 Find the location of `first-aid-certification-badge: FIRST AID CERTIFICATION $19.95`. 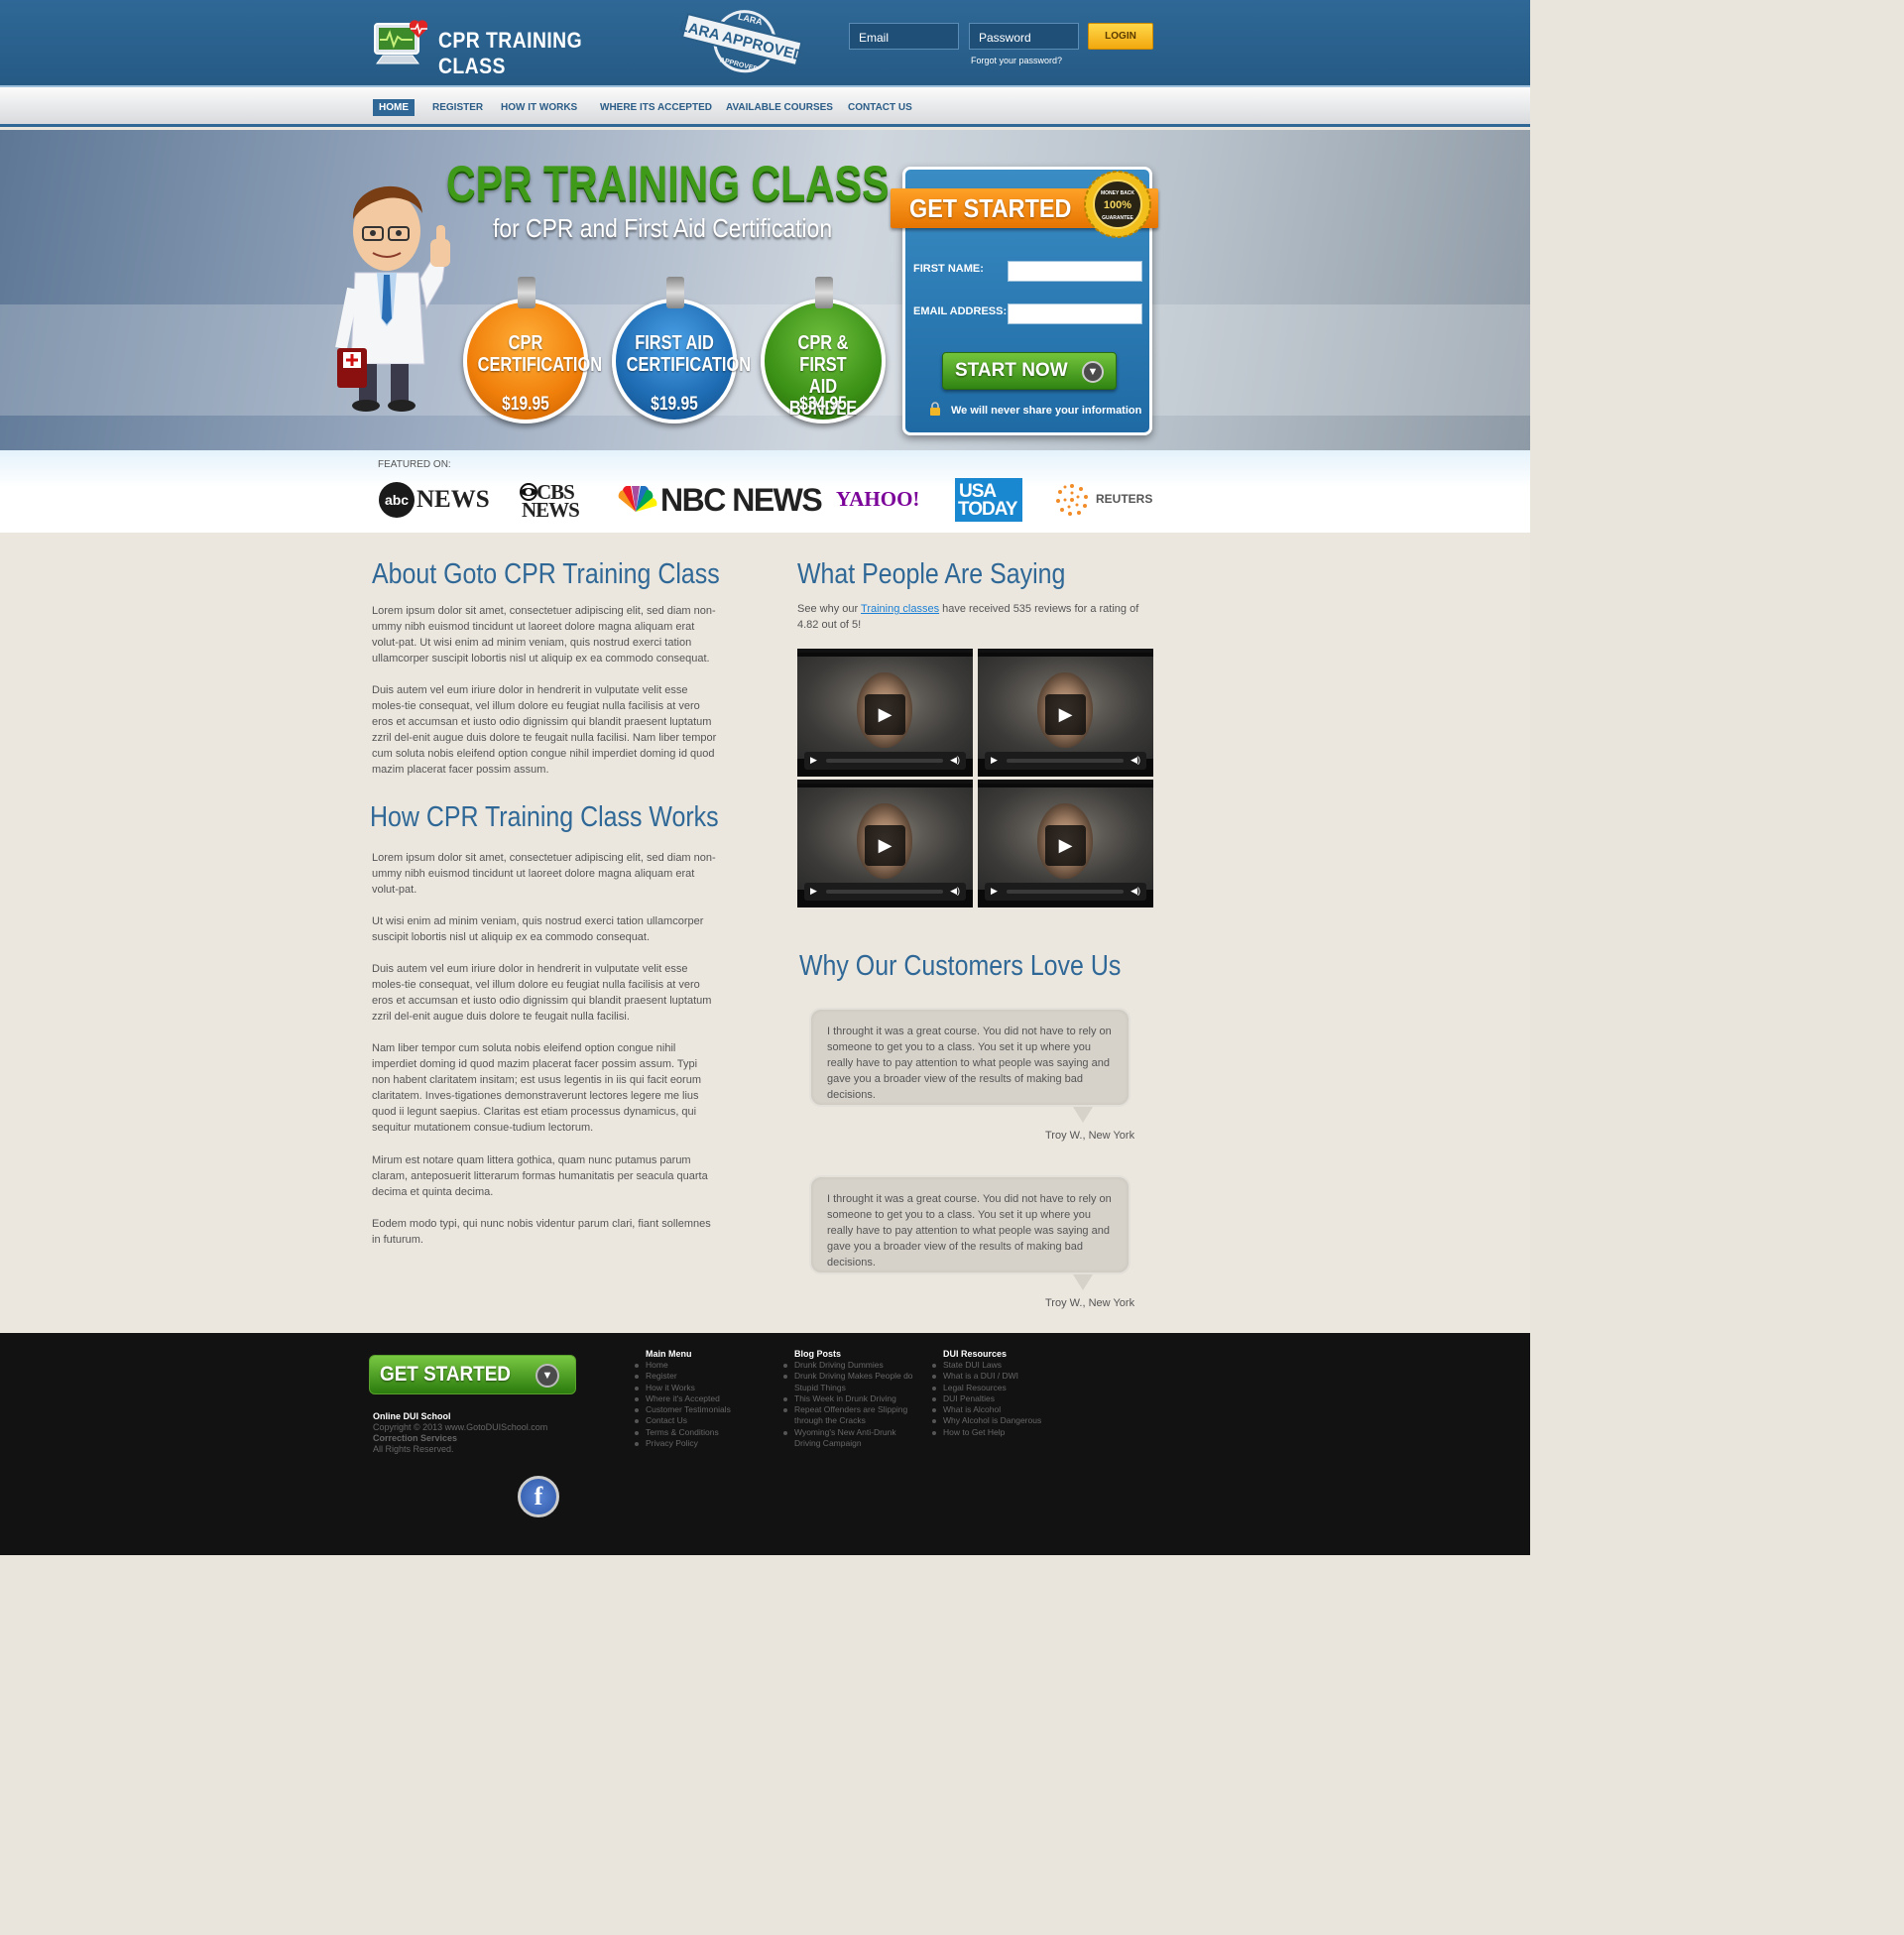

first-aid-certification-badge: FIRST AID CERTIFICATION $19.95 is located at coordinates (681, 350).